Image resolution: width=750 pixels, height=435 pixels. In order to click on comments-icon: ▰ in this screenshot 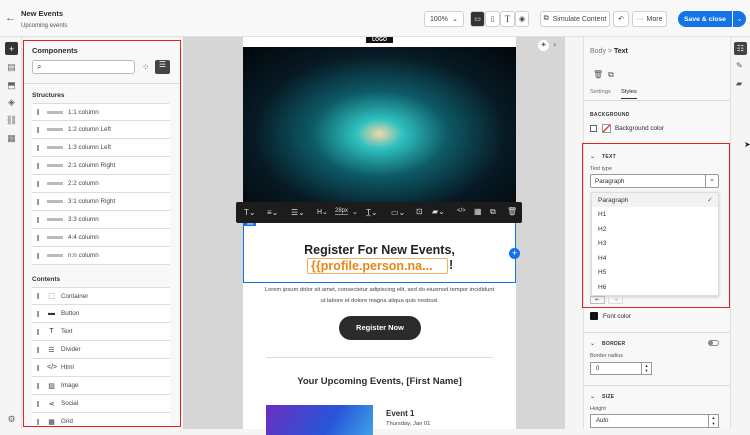, I will do `click(739, 83)`.